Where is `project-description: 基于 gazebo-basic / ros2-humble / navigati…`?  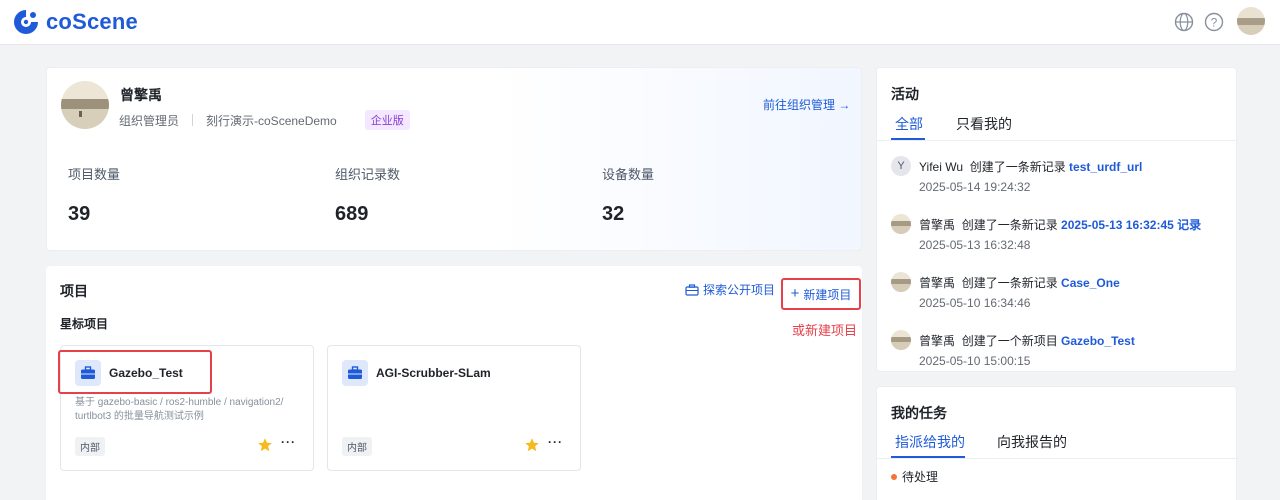 project-description: 基于 gazebo-basic / ros2-humble / navigati… is located at coordinates (179, 409).